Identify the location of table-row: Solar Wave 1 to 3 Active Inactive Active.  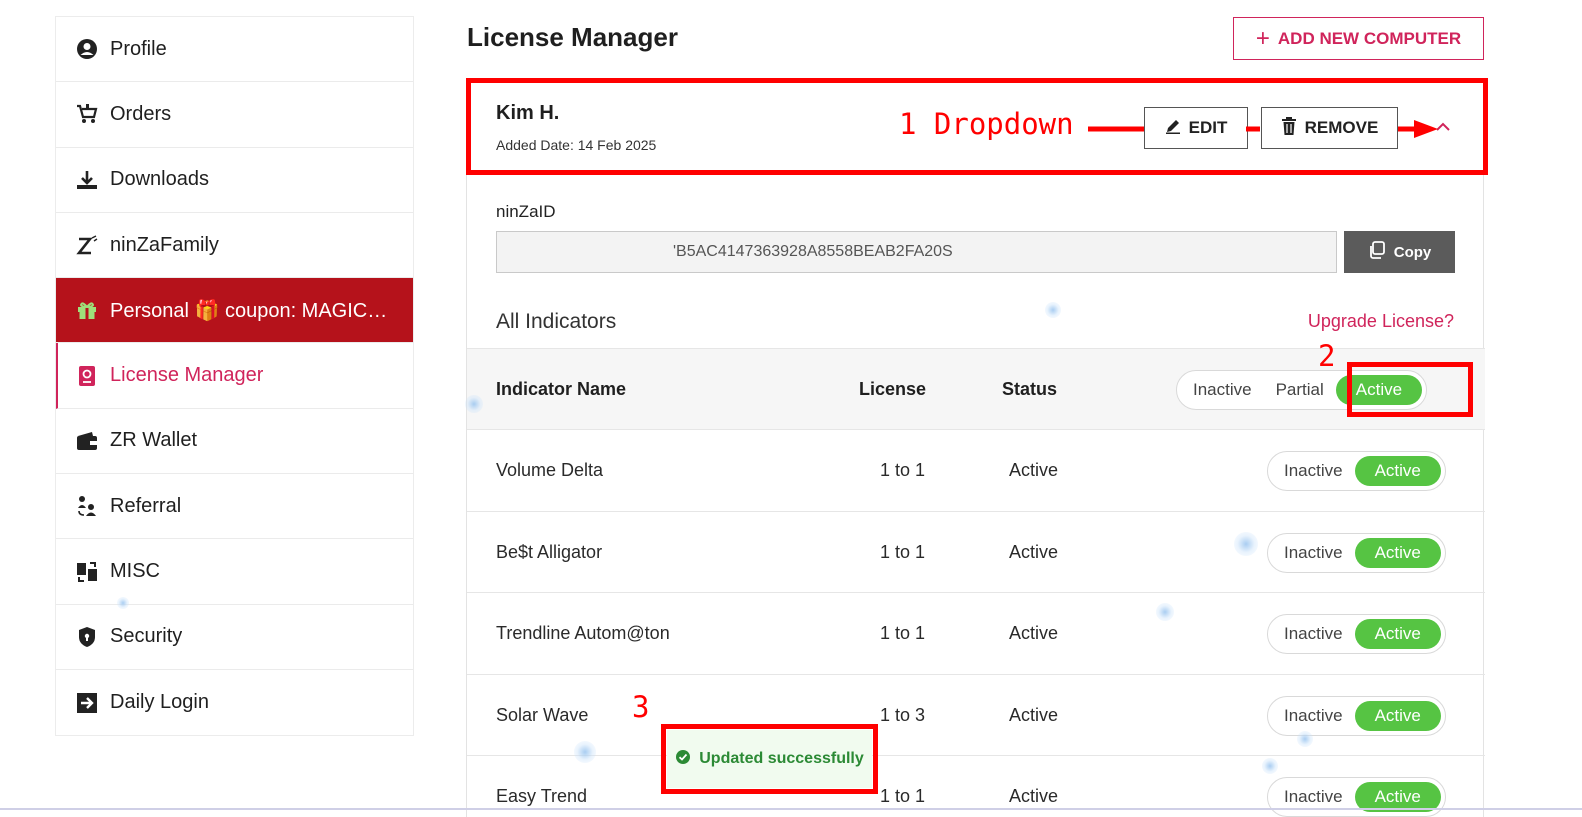
(976, 715).